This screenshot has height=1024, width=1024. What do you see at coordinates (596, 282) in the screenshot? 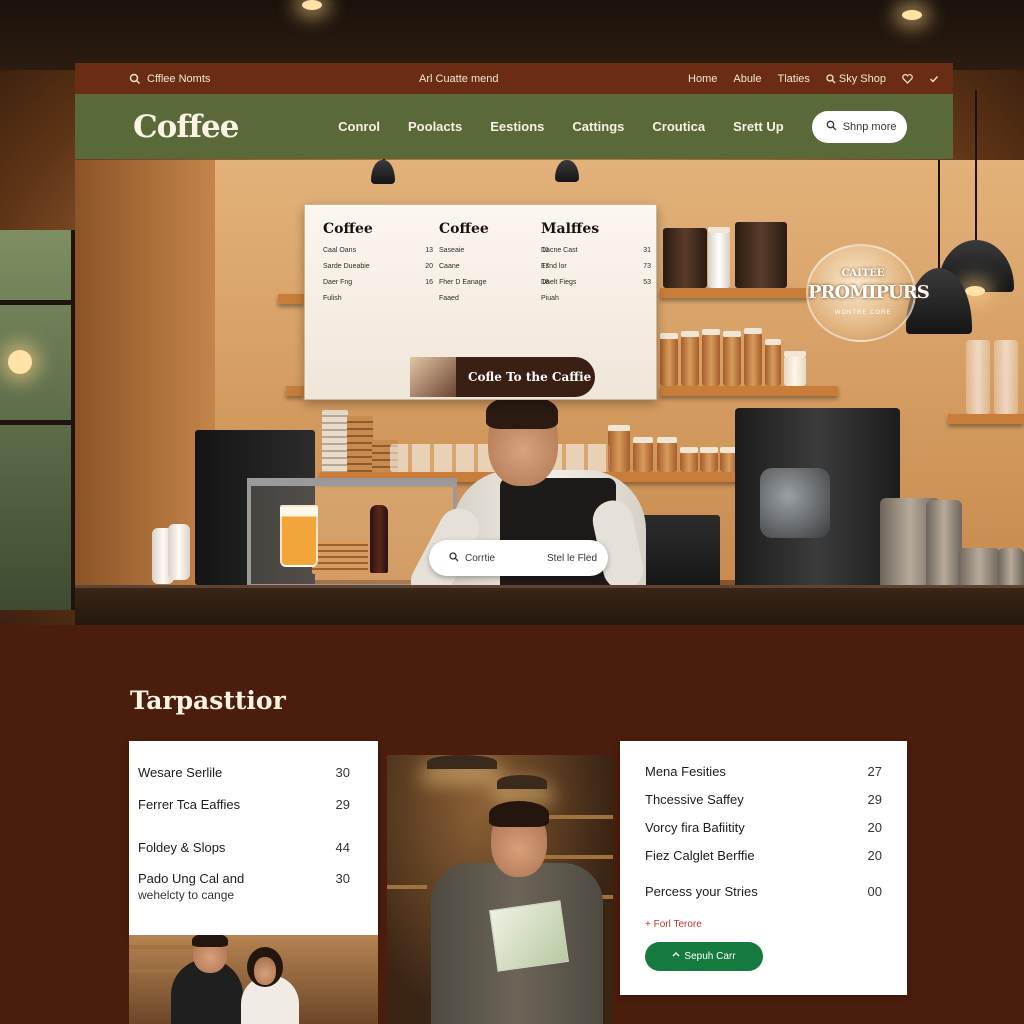
I see `menu-row: Daelt Fiegs 53` at bounding box center [596, 282].